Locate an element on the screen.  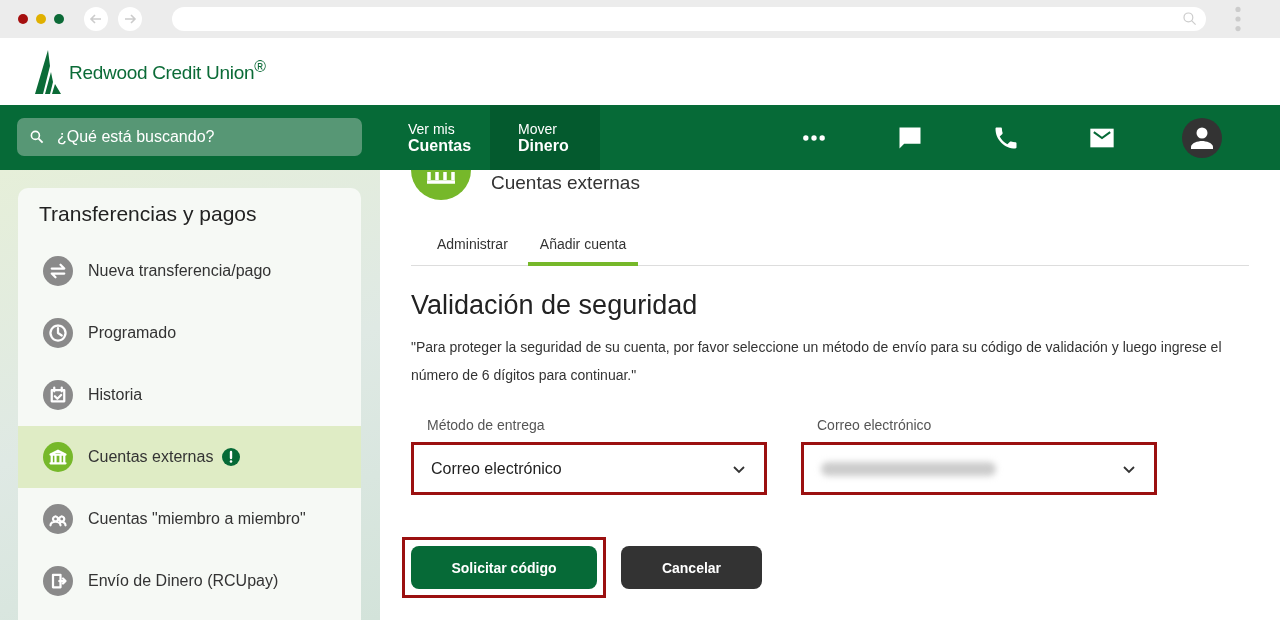
close-dot-icon is located at coordinates (23, 19).